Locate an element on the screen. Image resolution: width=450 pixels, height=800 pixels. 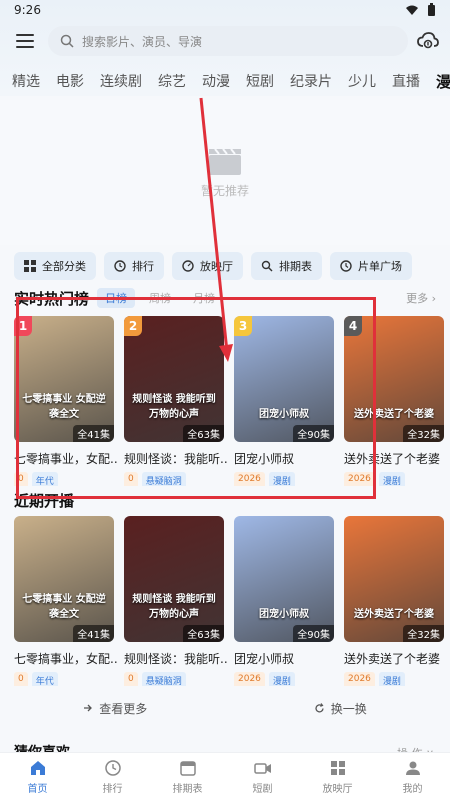
nav-ranking: 排行 is located at coordinates (113, 777).